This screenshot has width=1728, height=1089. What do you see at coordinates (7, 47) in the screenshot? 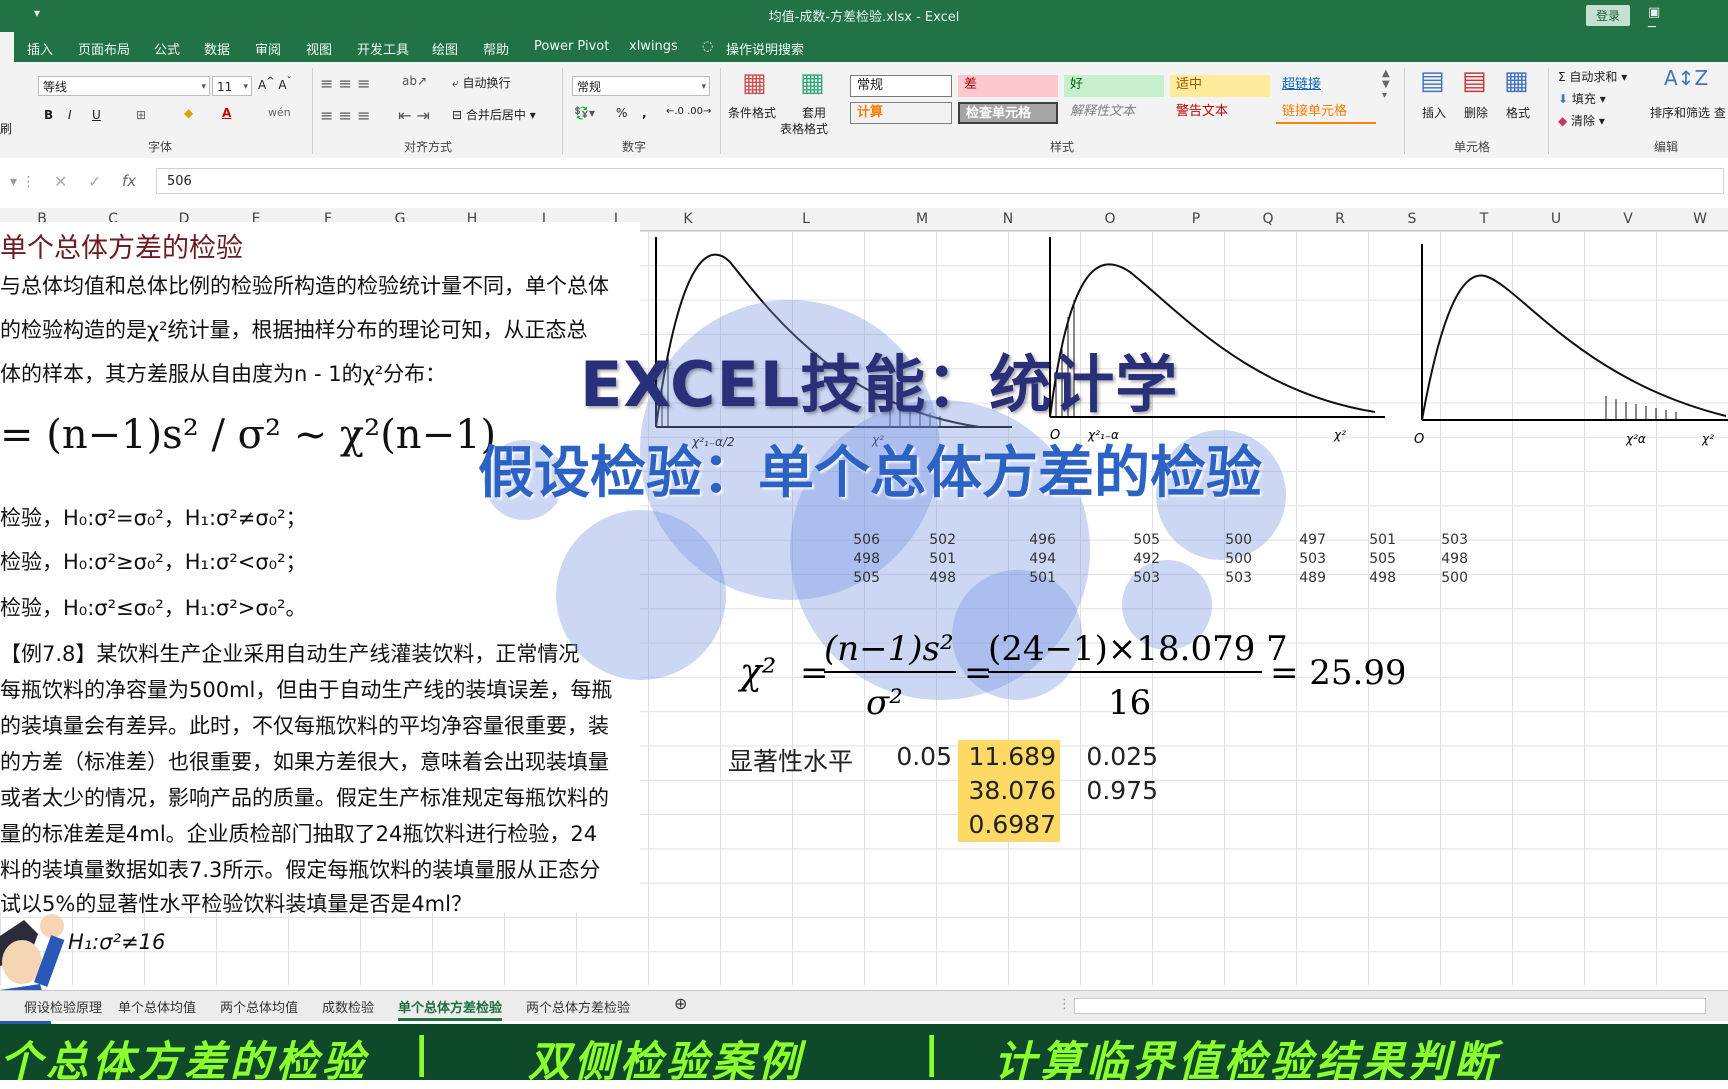
I see `tab-home` at bounding box center [7, 47].